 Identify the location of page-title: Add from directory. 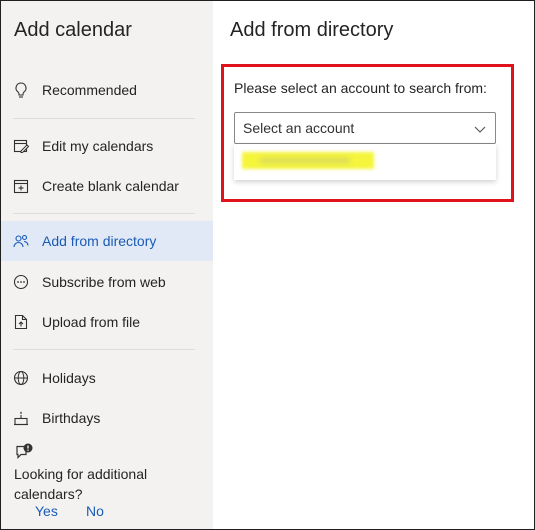
(312, 30).